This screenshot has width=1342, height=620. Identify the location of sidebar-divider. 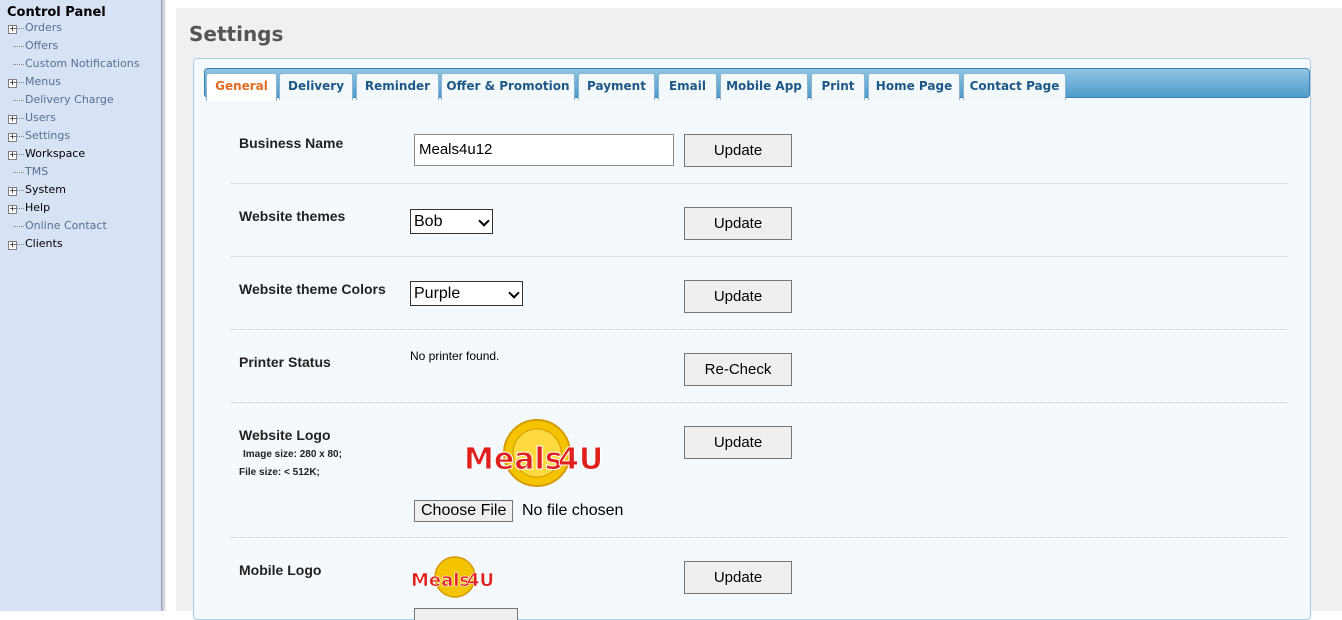
(164, 305).